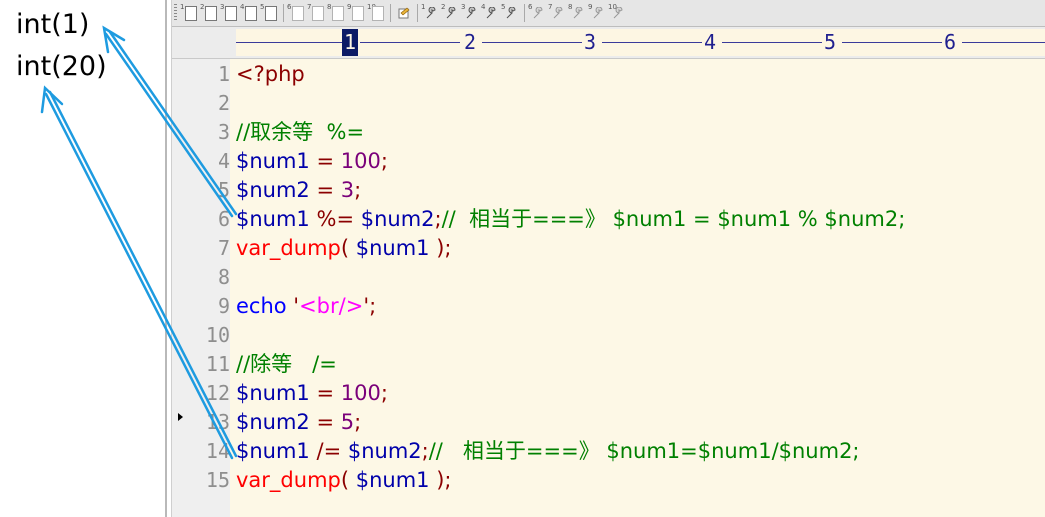 This screenshot has width=1045, height=517. Describe the element at coordinates (286, 364) in the screenshot. I see `code-line-11: //除等 /=` at that location.